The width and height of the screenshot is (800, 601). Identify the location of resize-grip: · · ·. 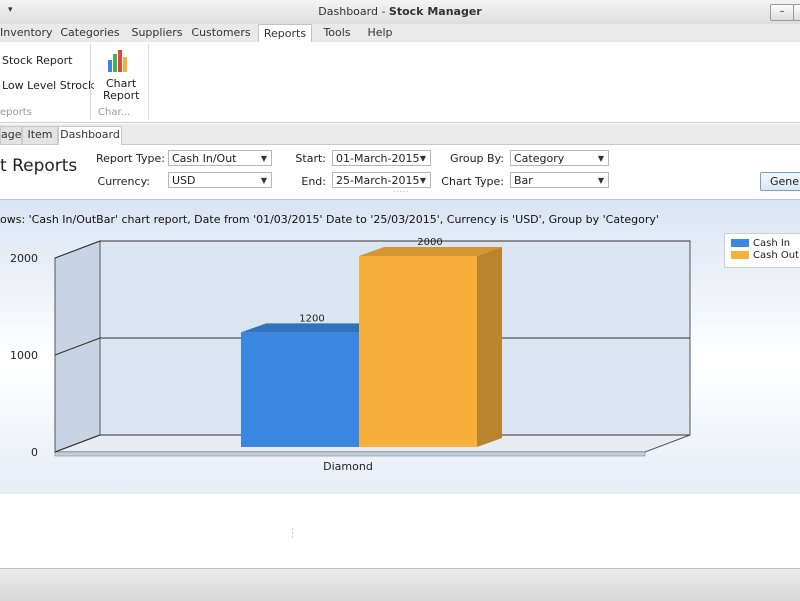
(293, 534).